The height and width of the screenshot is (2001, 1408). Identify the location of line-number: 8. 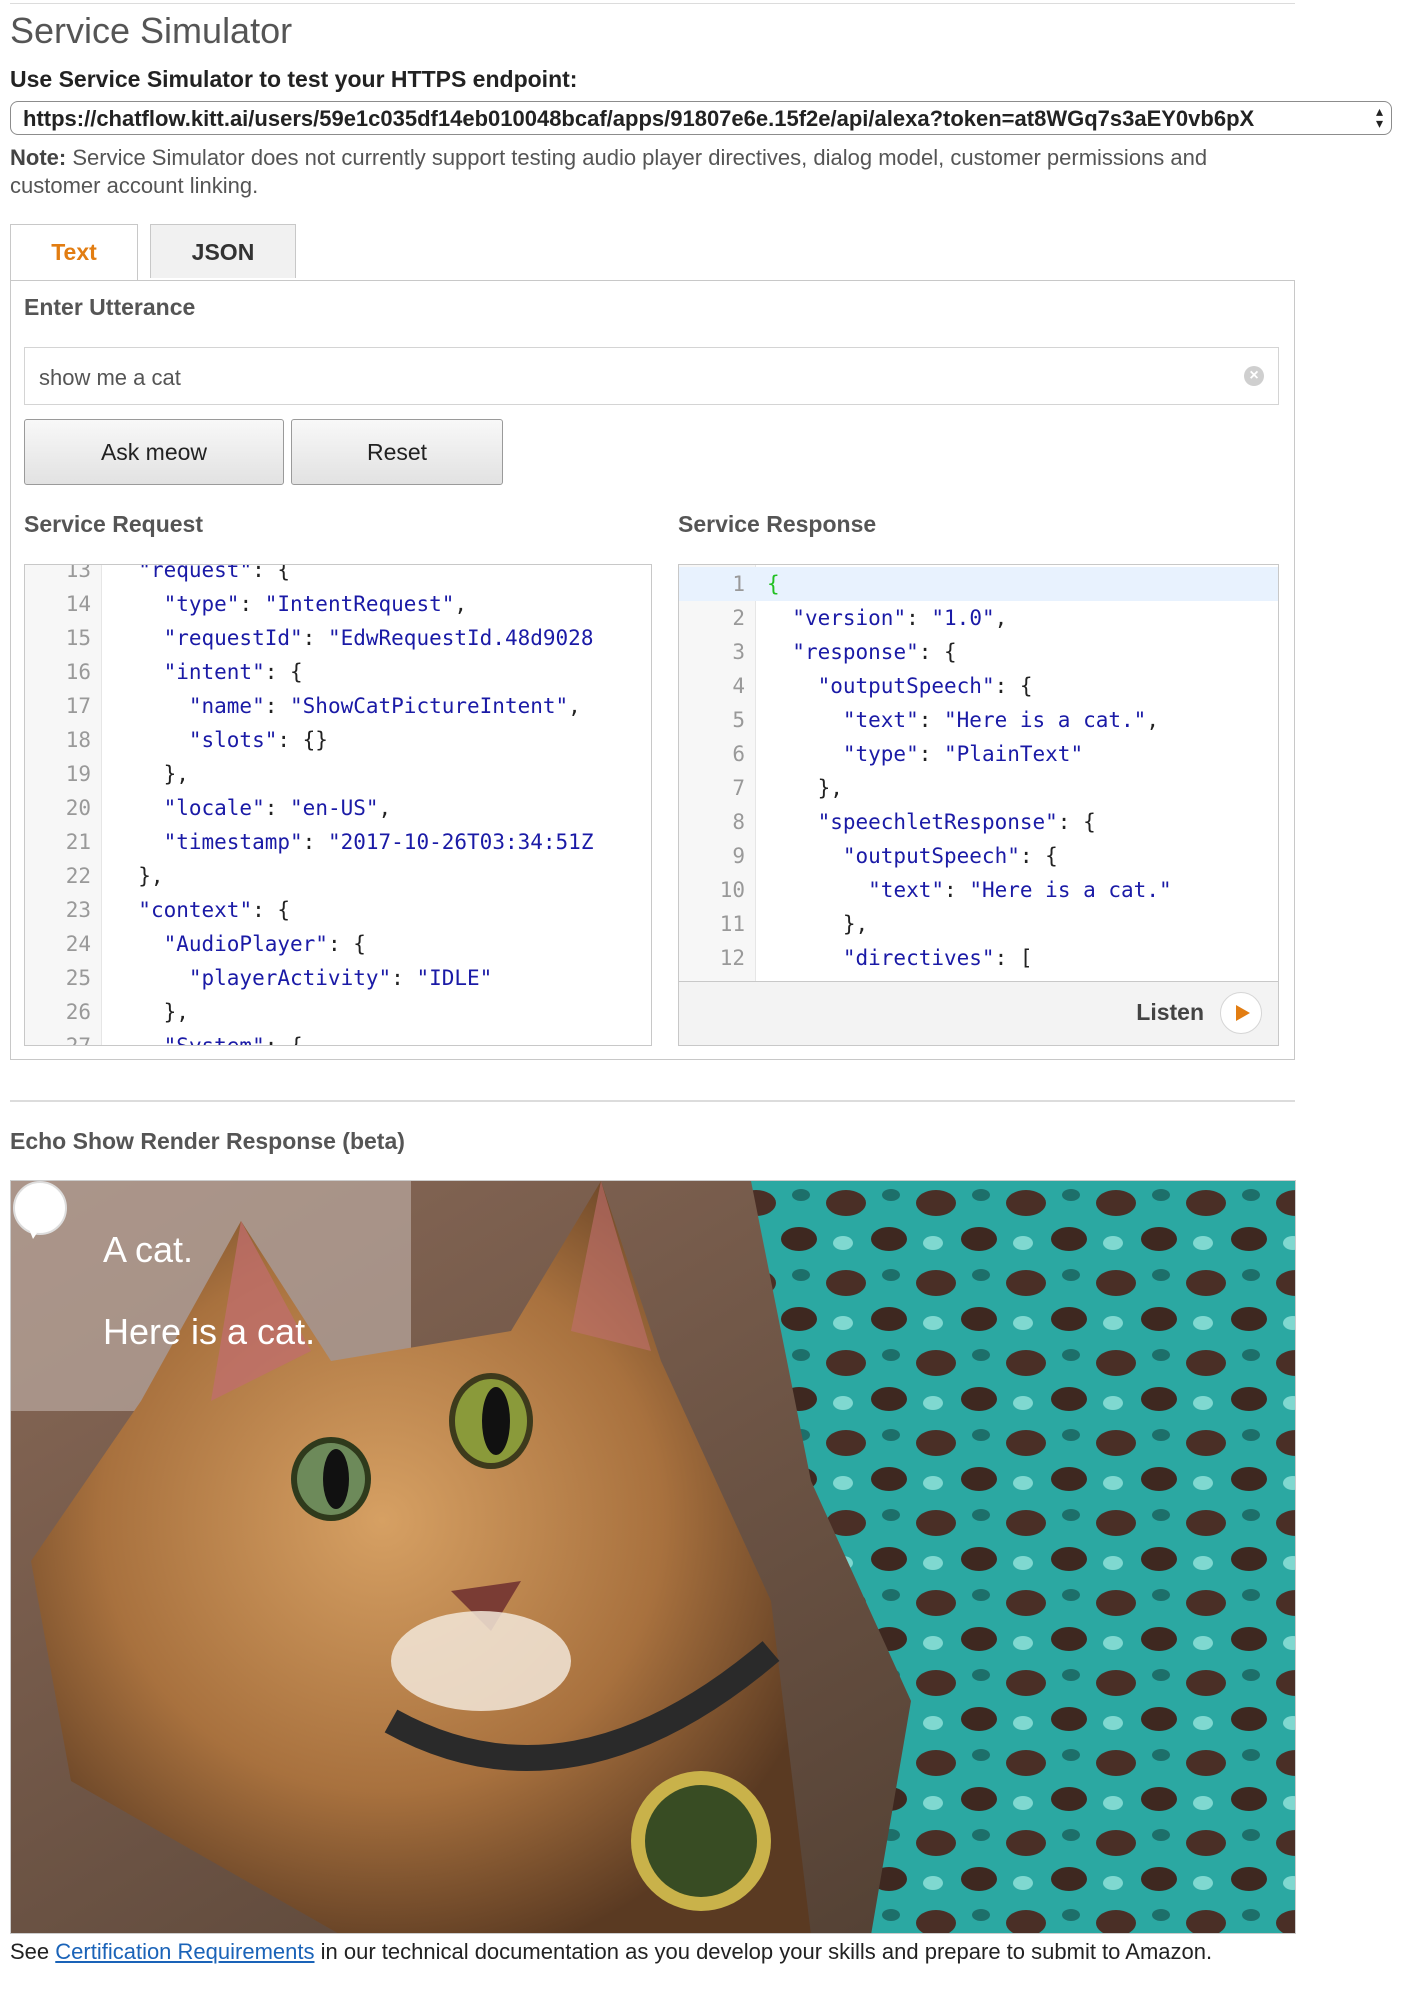
(738, 822).